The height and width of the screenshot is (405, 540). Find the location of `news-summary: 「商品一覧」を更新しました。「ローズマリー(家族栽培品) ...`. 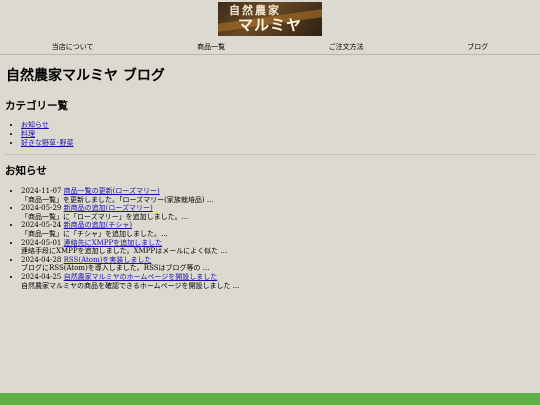

news-summary: 「商品一覧」を更新しました。「ローズマリー(家族栽培品) ... is located at coordinates (117, 199).